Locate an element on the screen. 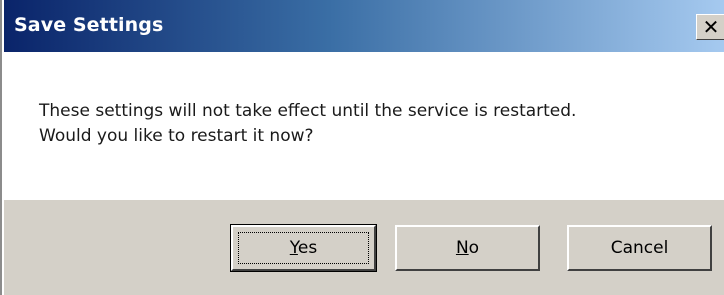 The image size is (724, 295). no-label-rest: o is located at coordinates (474, 248).